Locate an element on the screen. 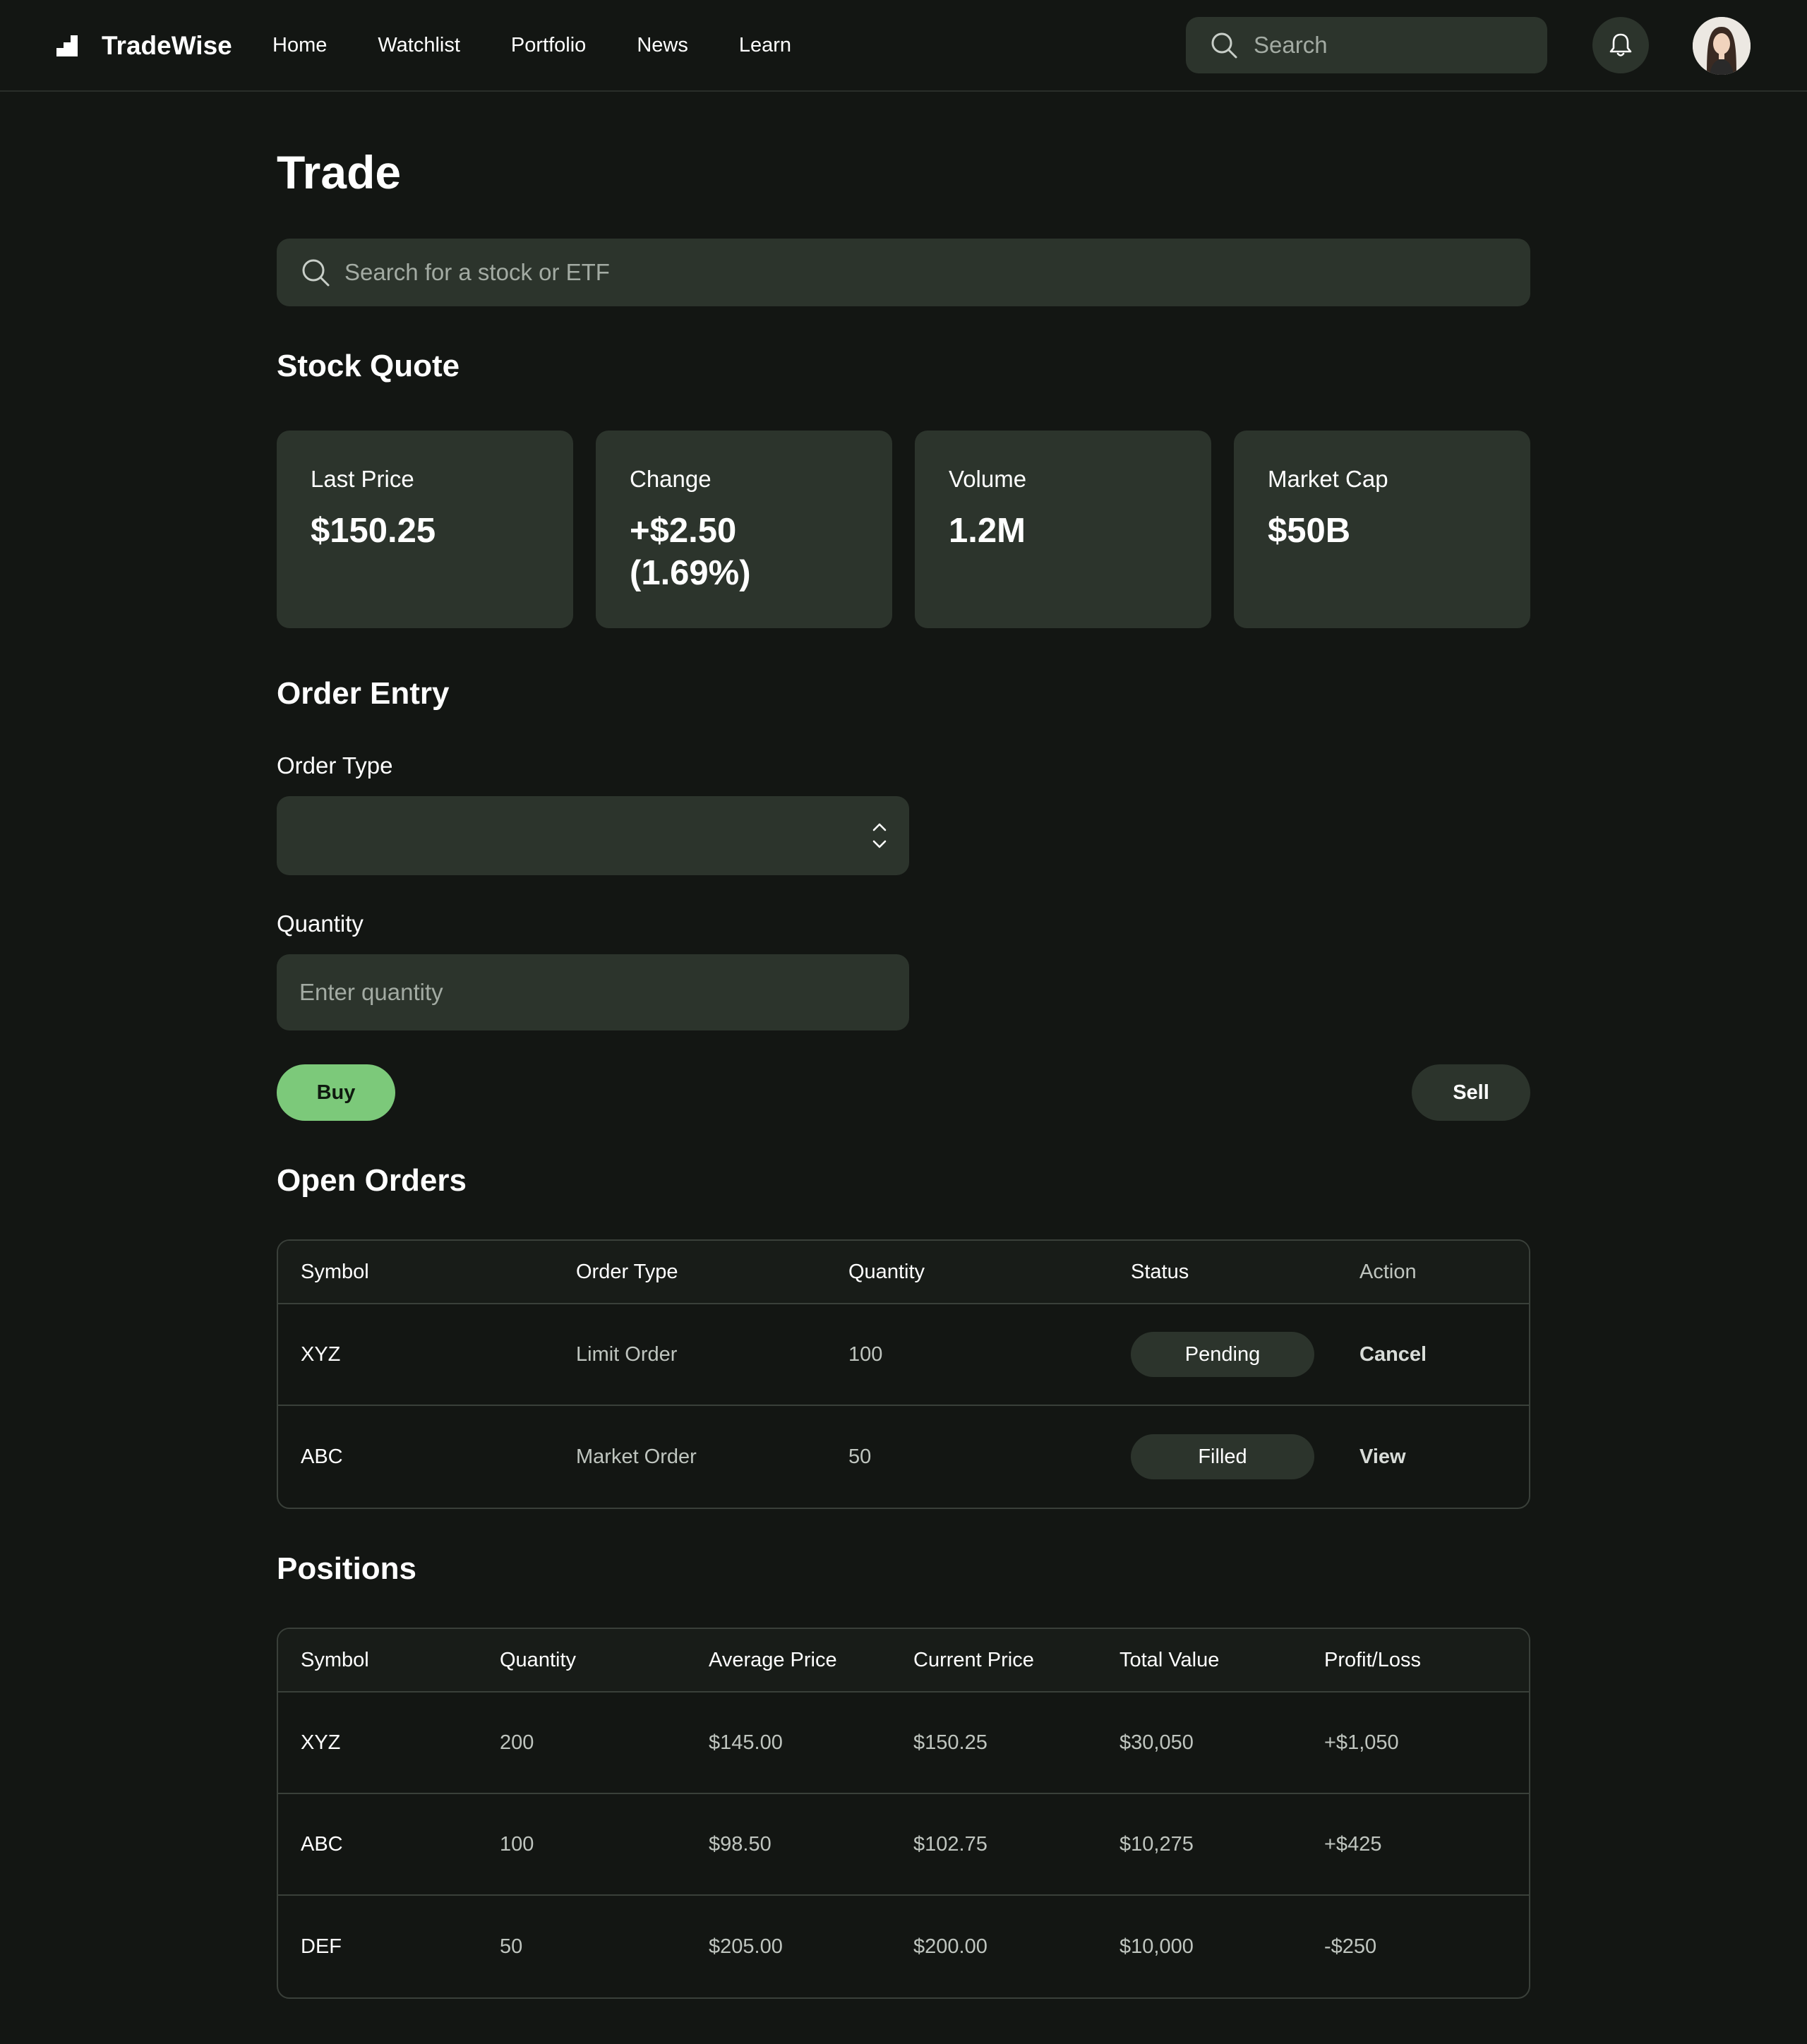 This screenshot has height=2044, width=1807. quote-card-last-price: Last Price $150.25 is located at coordinates (425, 529).